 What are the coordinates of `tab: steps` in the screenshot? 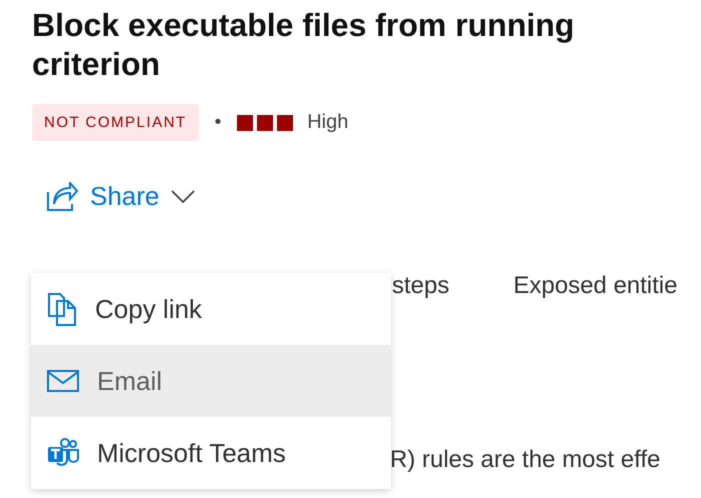 It's located at (421, 286).